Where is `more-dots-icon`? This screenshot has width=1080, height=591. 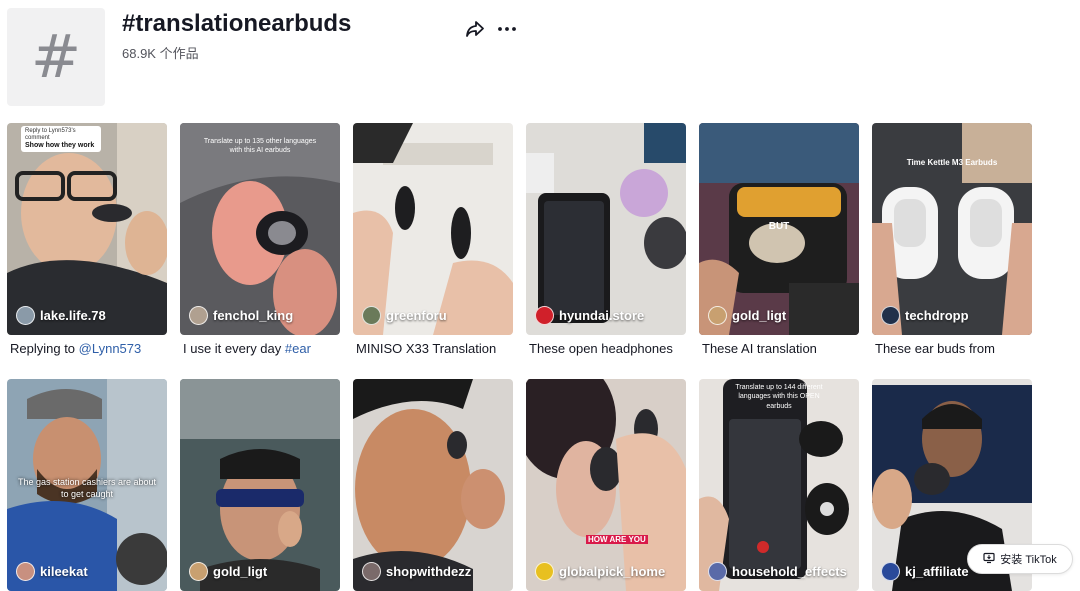 more-dots-icon is located at coordinates (507, 29).